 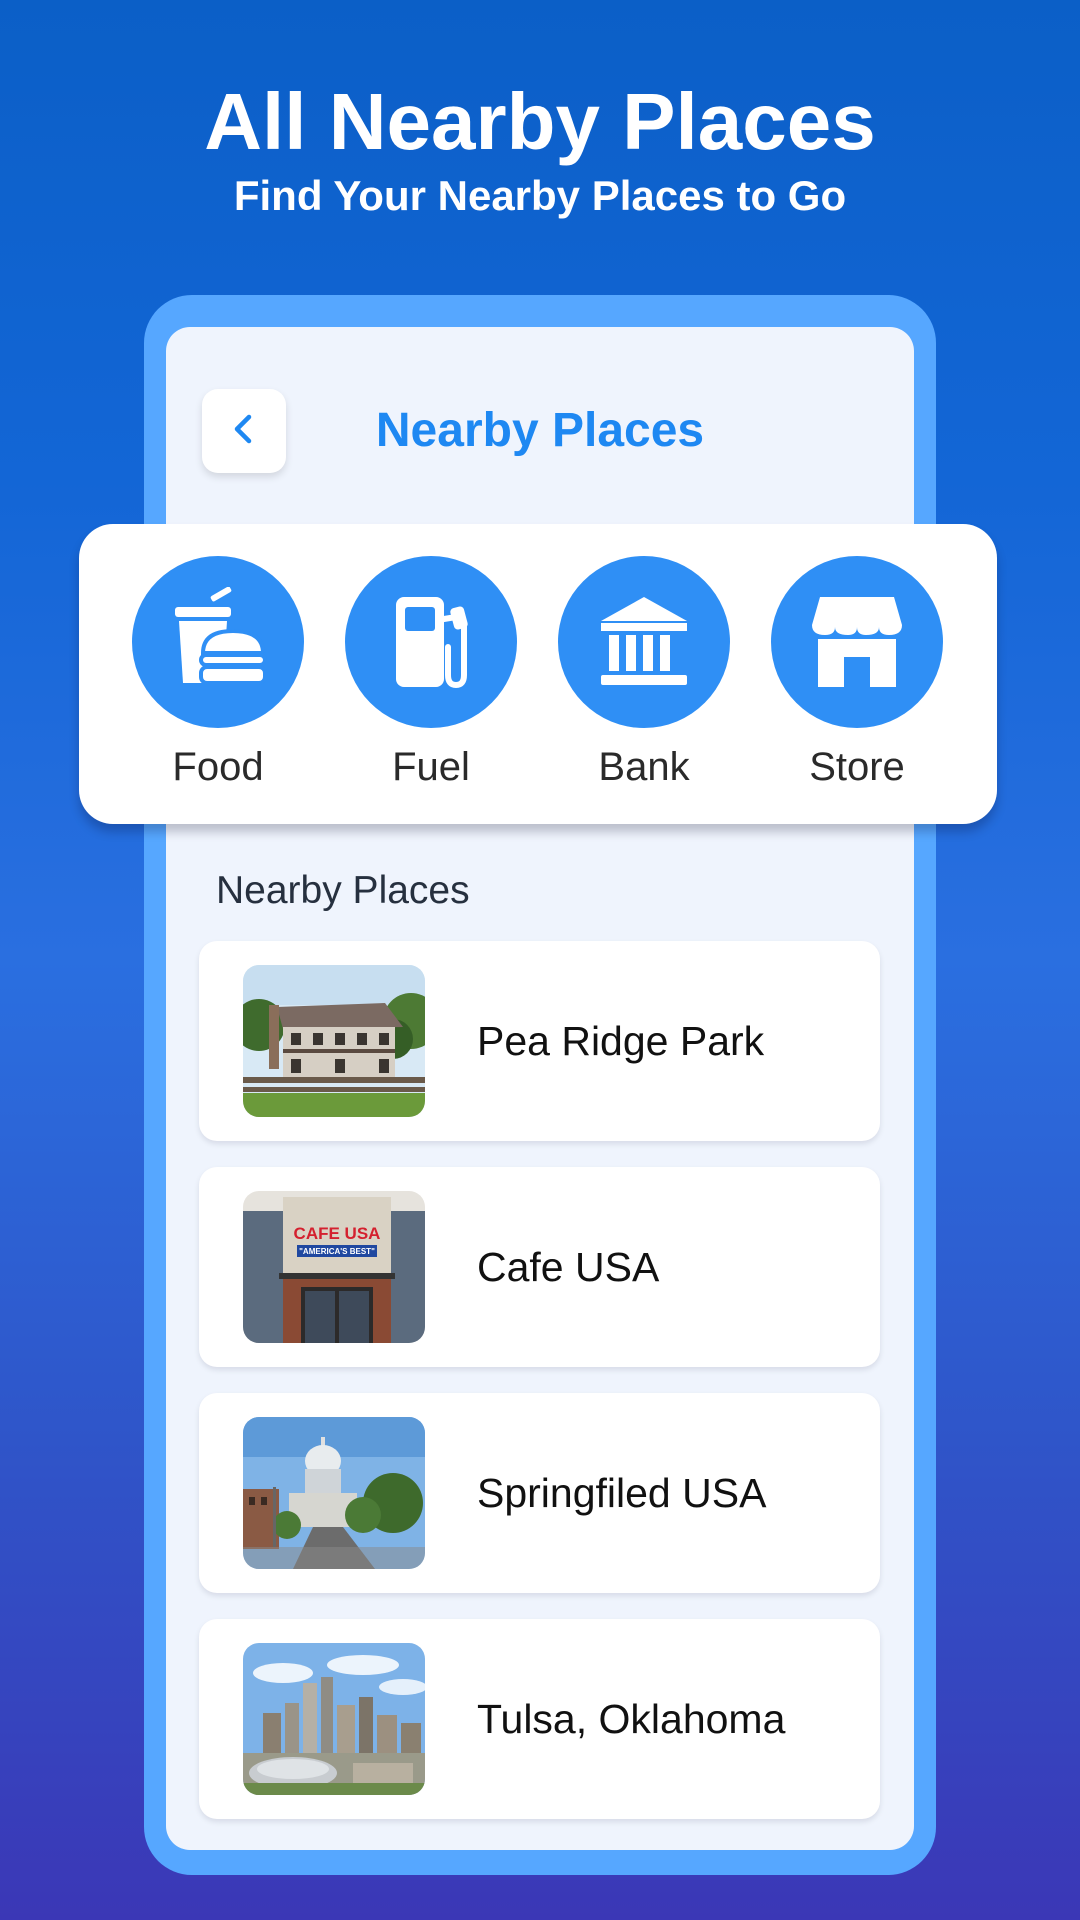 What do you see at coordinates (540, 430) in the screenshot?
I see `screen-title: Nearby Places` at bounding box center [540, 430].